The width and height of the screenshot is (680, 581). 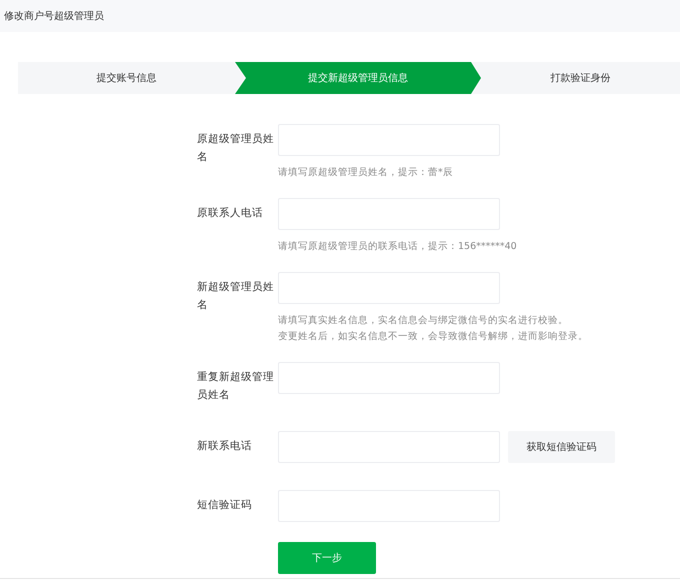 I want to click on field-label: 重复新超级管理员姓名, so click(x=236, y=386).